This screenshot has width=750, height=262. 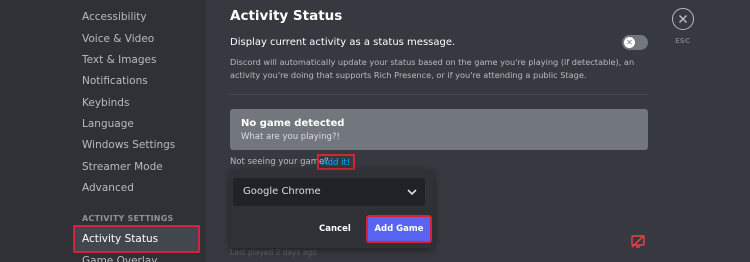 I want to click on not-seeing-game-text: Not seeing your game?, so click(x=279, y=162).